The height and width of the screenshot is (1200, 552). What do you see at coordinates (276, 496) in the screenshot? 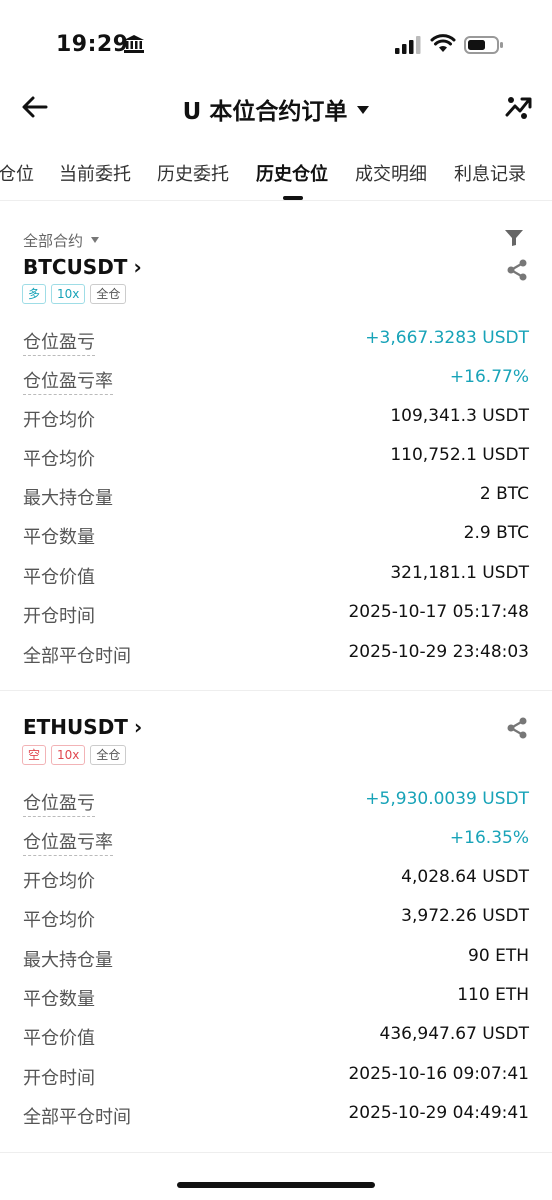
I see `detail-row: 最大持仓量 2 BTC` at bounding box center [276, 496].